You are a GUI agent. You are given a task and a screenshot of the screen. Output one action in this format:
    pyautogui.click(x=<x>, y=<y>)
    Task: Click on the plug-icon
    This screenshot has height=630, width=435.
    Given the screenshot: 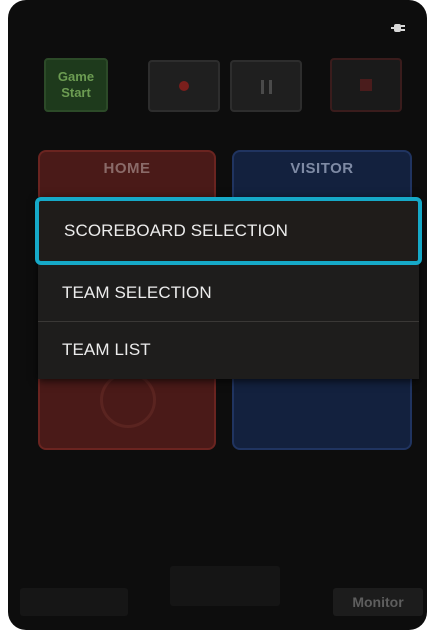 What is the action you would take?
    pyautogui.click(x=398, y=28)
    